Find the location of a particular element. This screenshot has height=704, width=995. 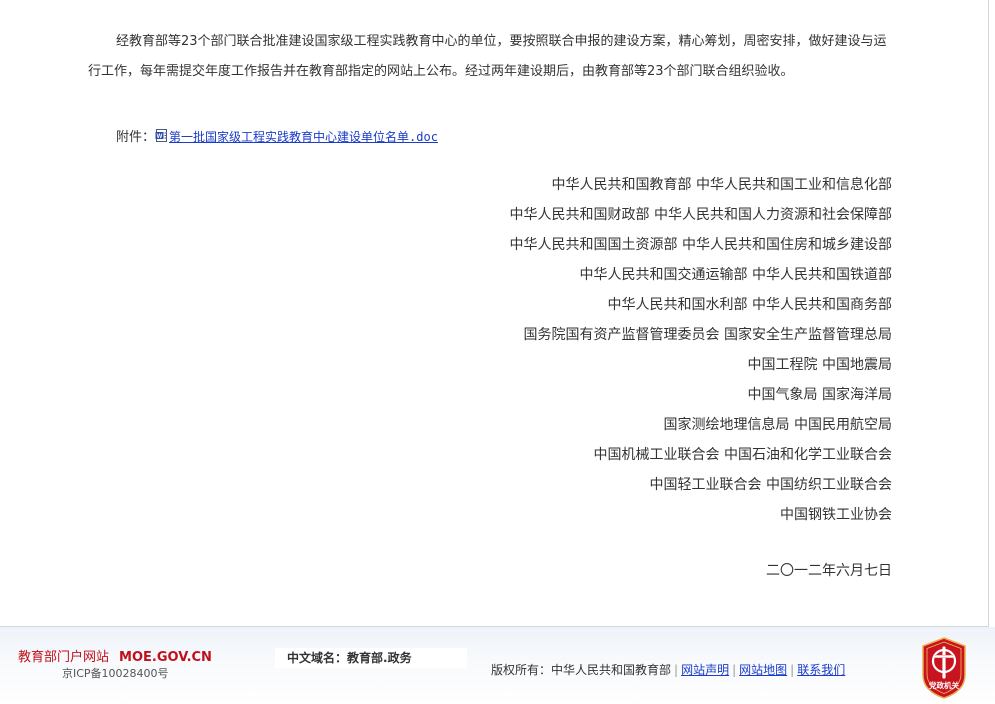

attachment-row: 附件： W 第一批国家级工程实践教育中心建设单位名单.doc is located at coordinates (277, 137).